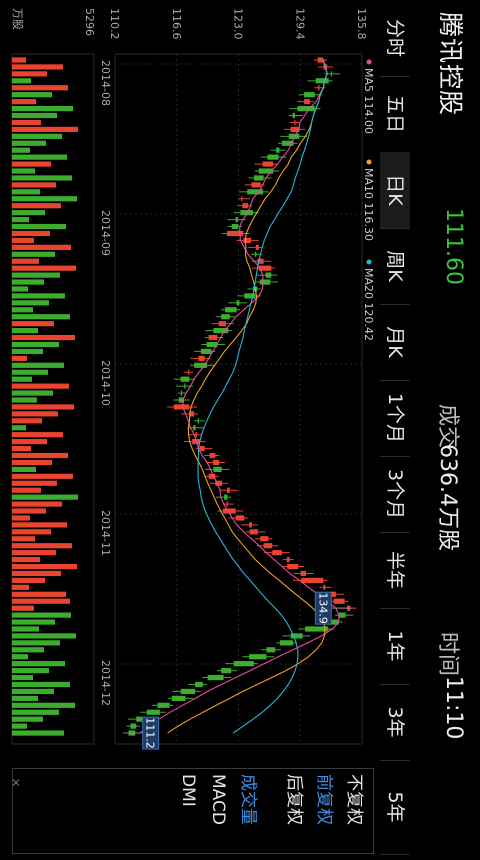  What do you see at coordinates (105, 533) in the screenshot?
I see `date-tick-label: 2014-11` at bounding box center [105, 533].